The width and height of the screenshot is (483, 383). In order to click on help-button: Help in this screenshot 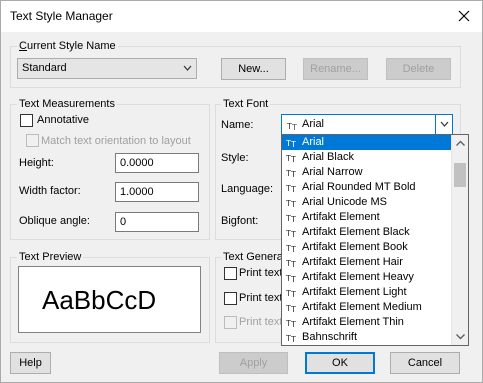, I will do `click(30, 363)`.